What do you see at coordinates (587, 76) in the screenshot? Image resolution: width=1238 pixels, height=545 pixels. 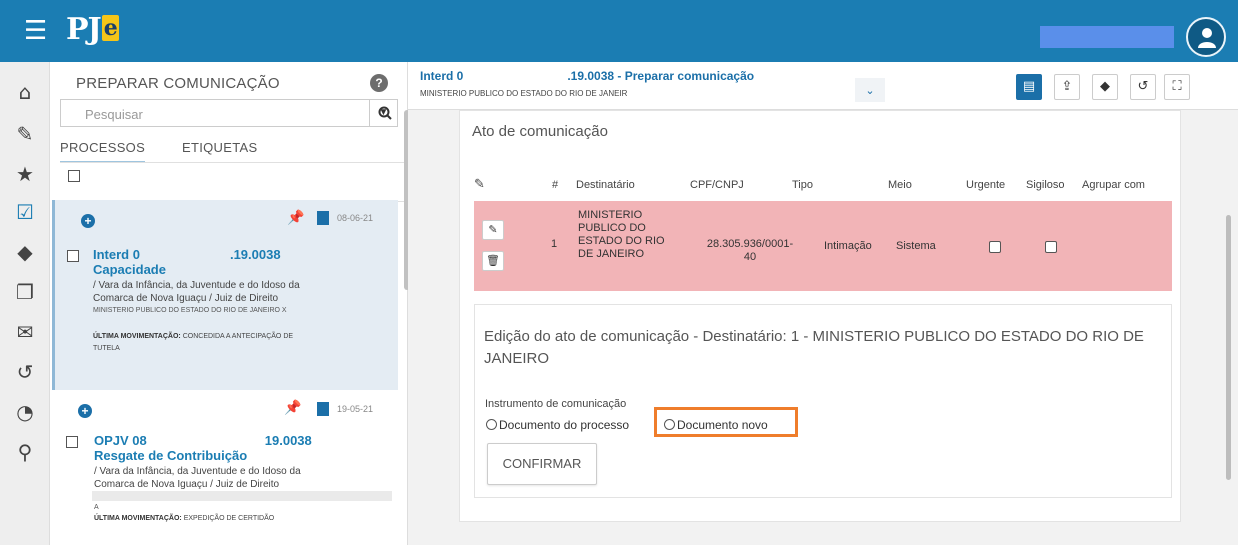 I see `process-title: Interd 0.19.0038 - Preparar comunicação` at bounding box center [587, 76].